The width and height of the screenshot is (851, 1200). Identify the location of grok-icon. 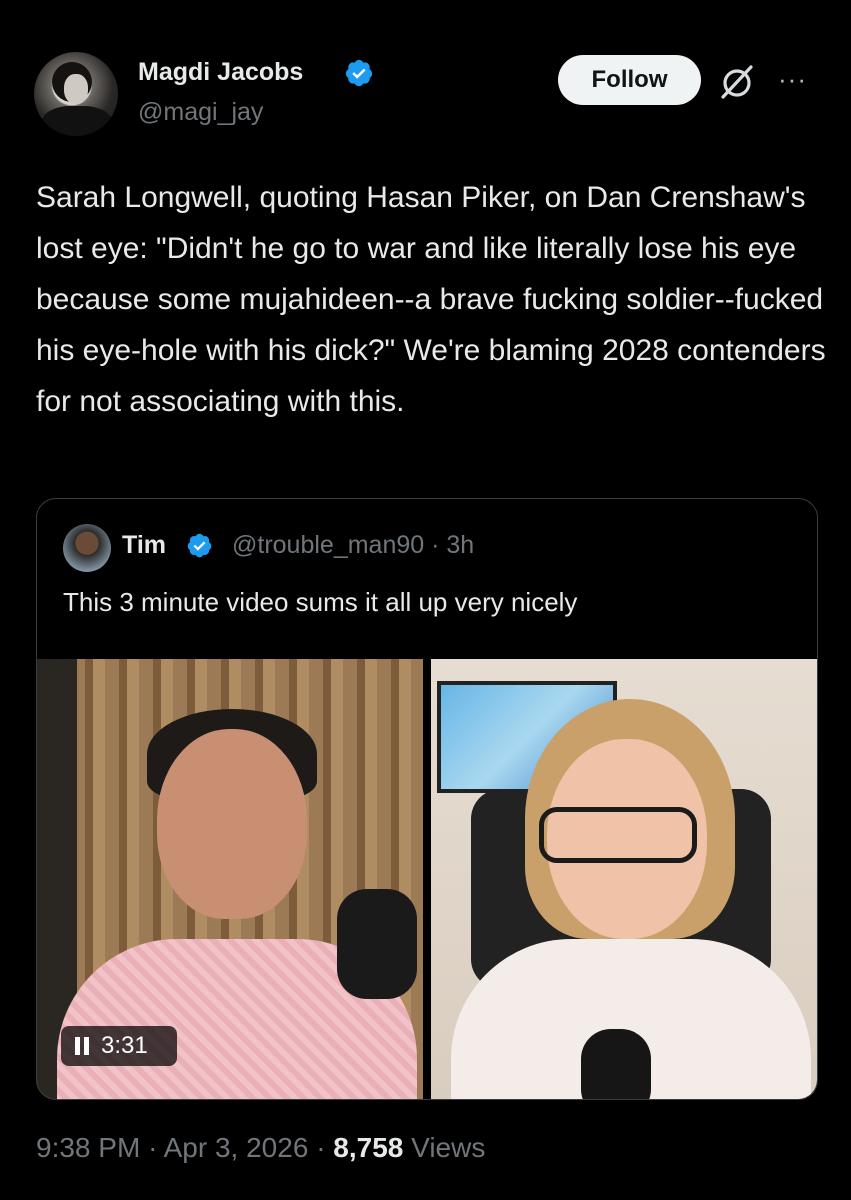
(737, 81).